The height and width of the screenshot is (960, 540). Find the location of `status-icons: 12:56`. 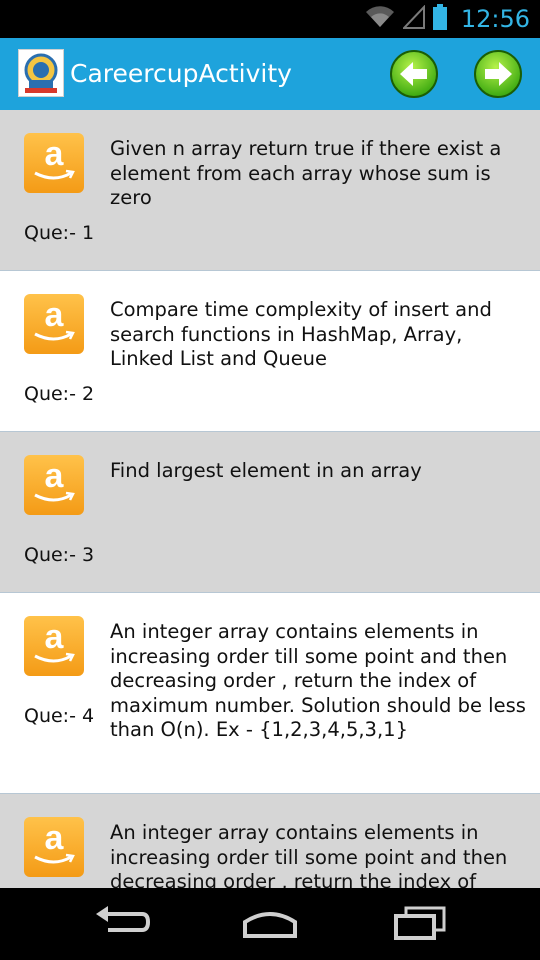

status-icons: 12:56 is located at coordinates (447, 19).